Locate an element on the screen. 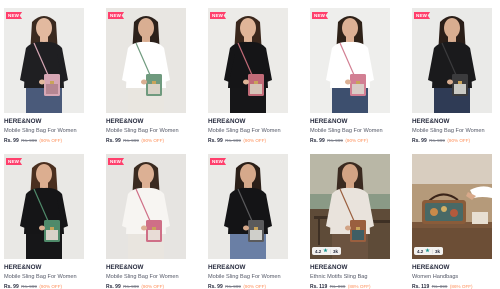 This screenshot has height=289, width=500. product-price: Rs. 119 Rs. 999 (88% OFF) is located at coordinates (350, 286).